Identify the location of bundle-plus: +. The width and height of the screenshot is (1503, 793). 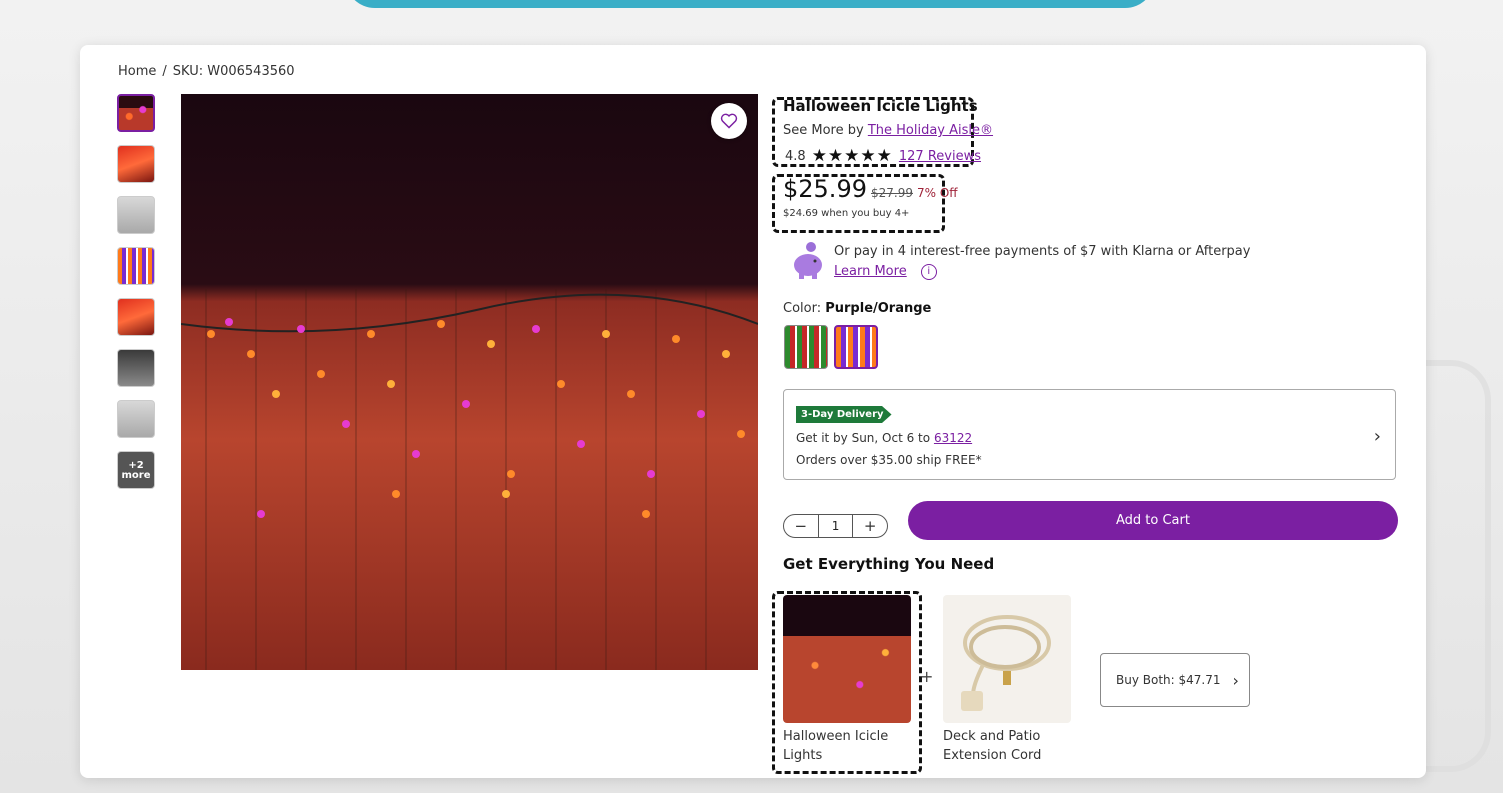
(927, 676).